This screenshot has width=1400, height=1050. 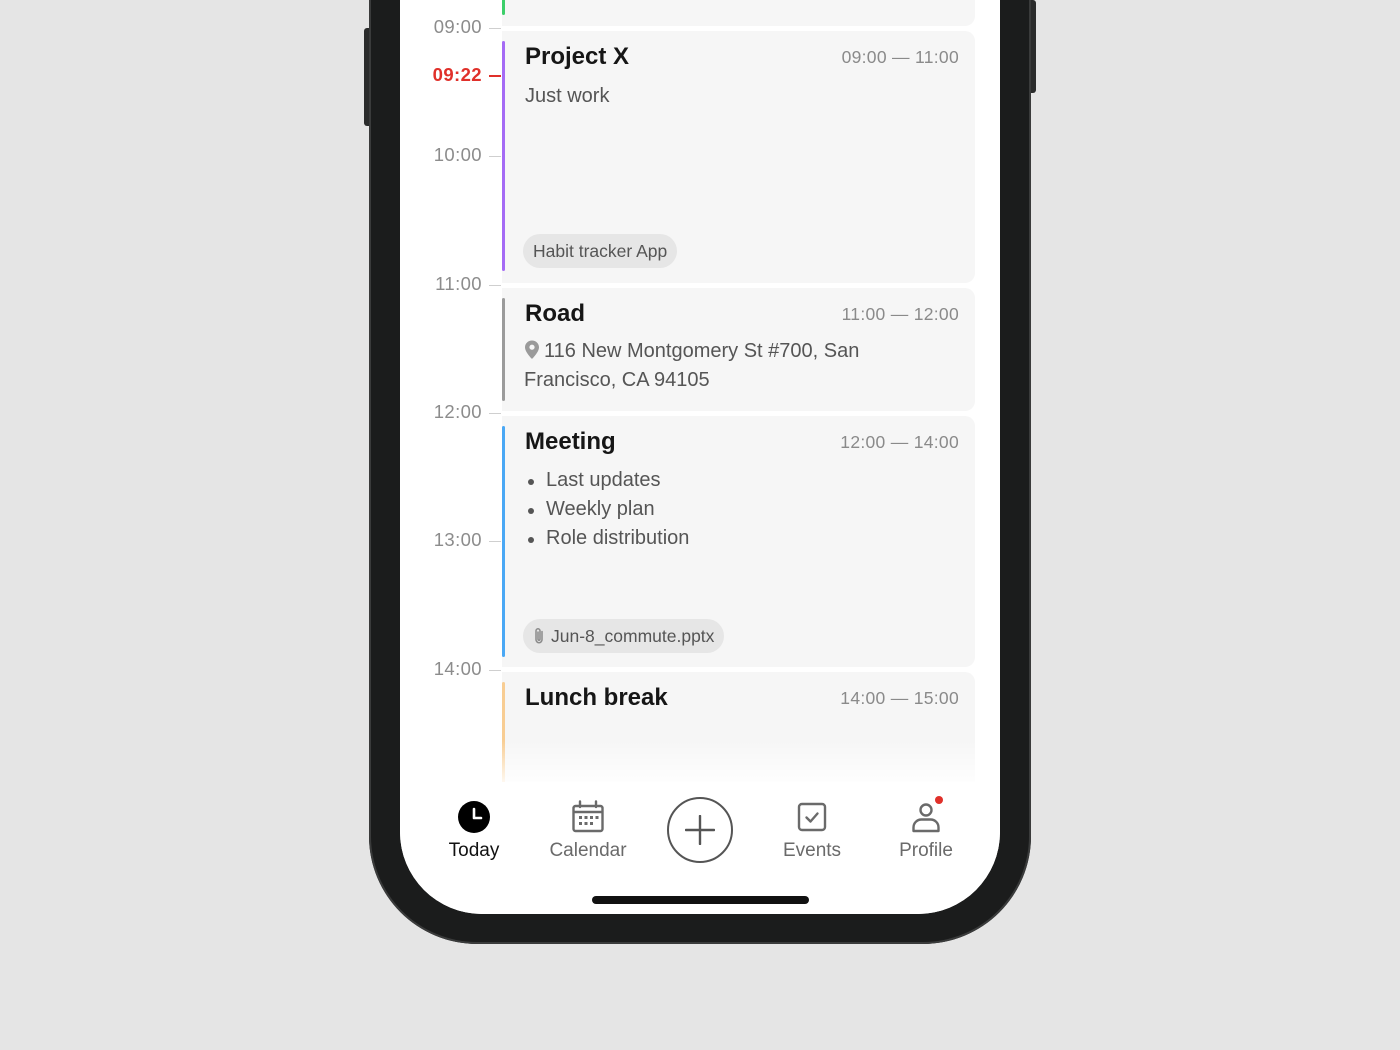 I want to click on agenda-item: Role distribution, so click(x=607, y=538).